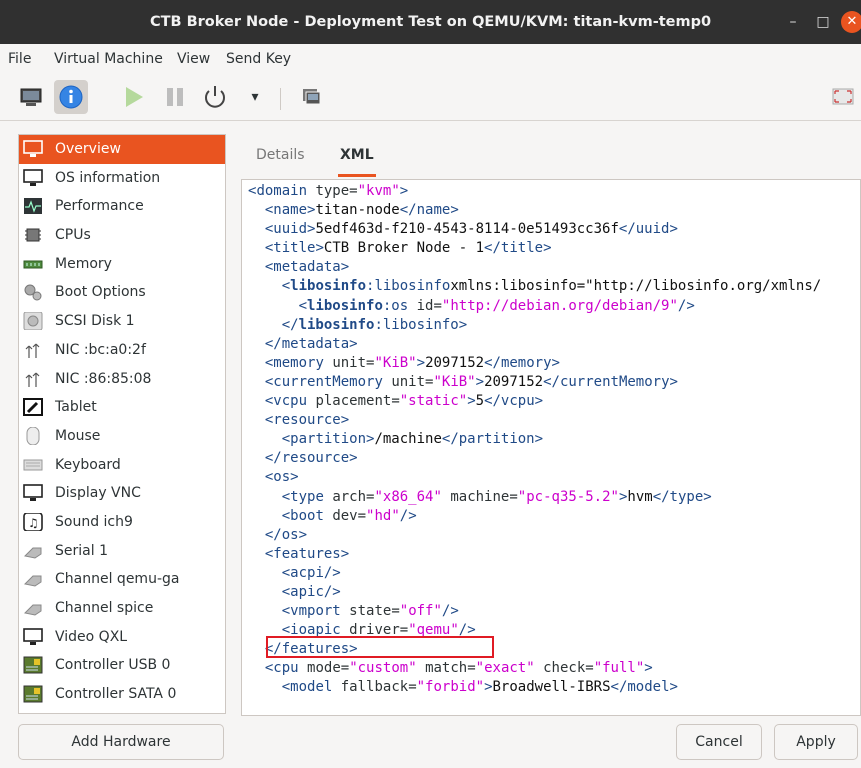  Describe the element at coordinates (816, 742) in the screenshot. I see `apply-button: Apply` at that location.